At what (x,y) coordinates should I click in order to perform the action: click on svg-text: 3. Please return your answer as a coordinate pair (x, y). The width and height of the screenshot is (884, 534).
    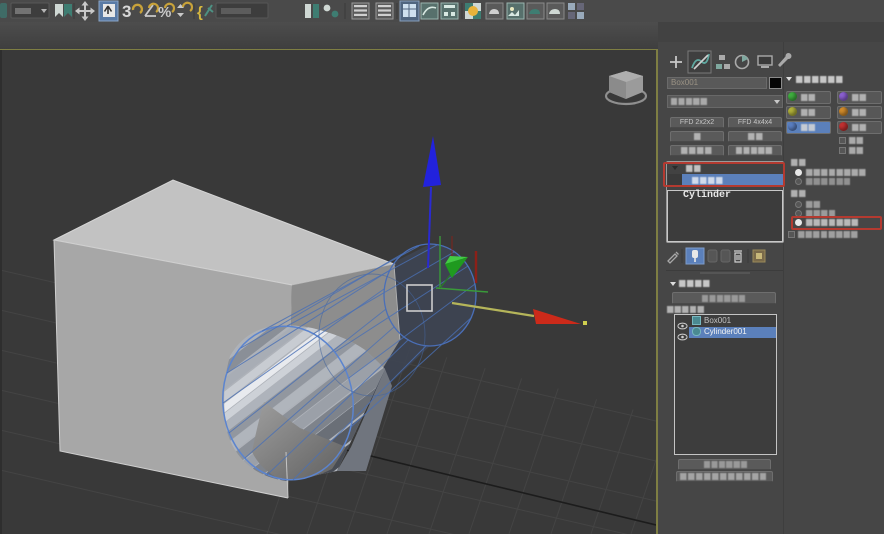
    Looking at the image, I should click on (126, 11).